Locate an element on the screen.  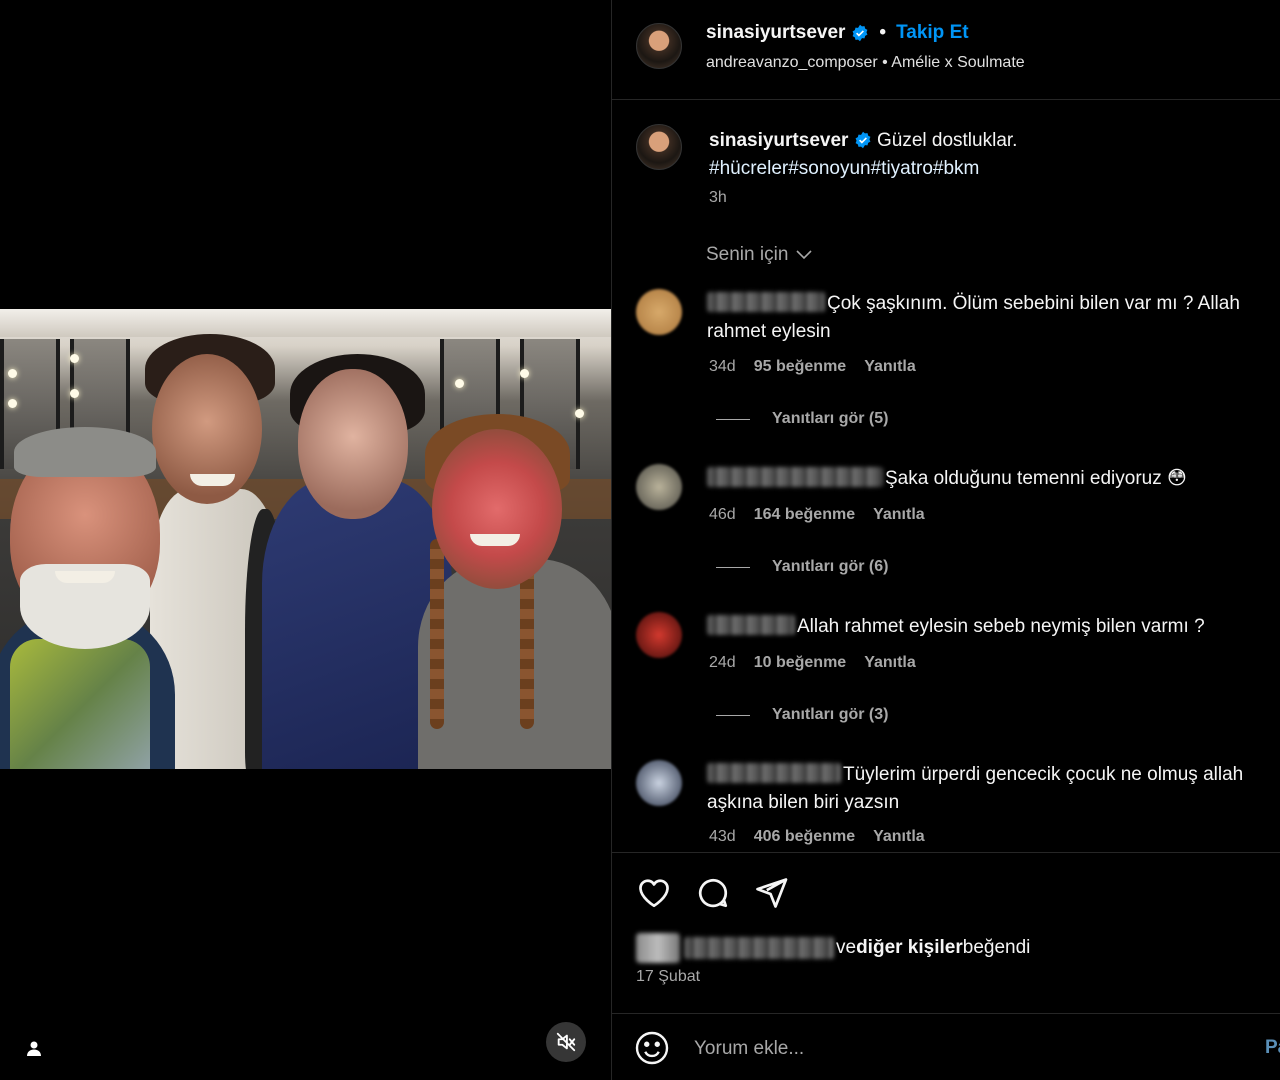
person-4-braid is located at coordinates (437, 634).